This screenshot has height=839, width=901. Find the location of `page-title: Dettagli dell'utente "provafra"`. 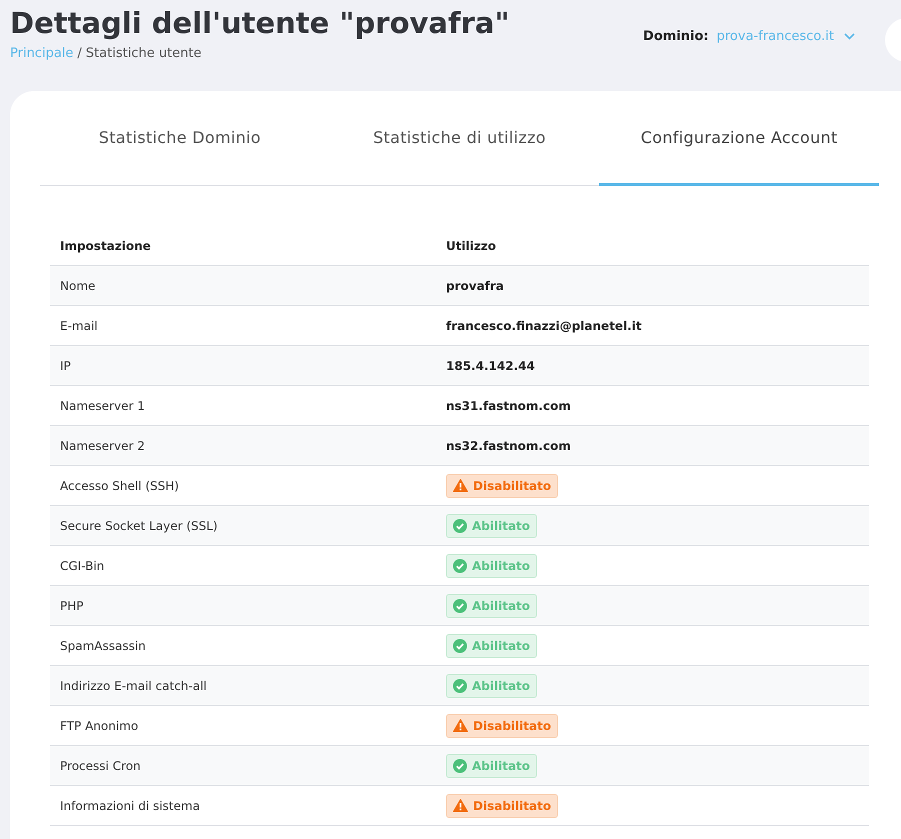

page-title: Dettagli dell'utente "provafra" is located at coordinates (260, 23).